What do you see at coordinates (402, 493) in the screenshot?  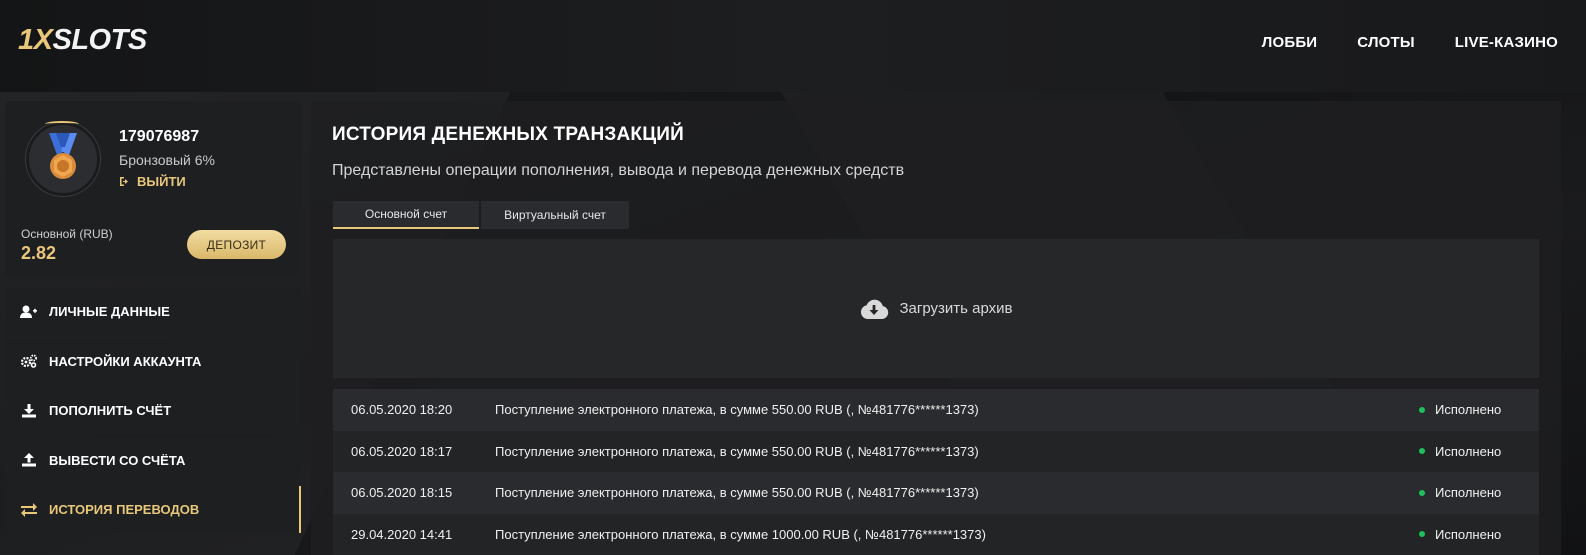 I see `transaction-date: 06.05.2020 18:15` at bounding box center [402, 493].